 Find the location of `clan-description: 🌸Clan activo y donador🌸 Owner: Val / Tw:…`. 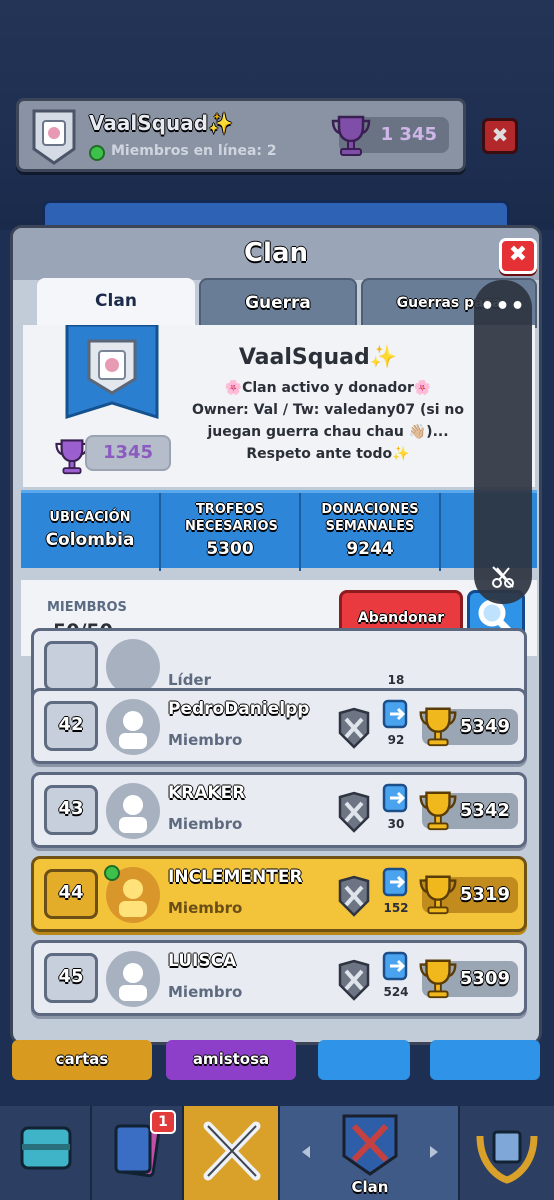

clan-description: 🌸Clan activo y donador🌸 Owner: Val / Tw:… is located at coordinates (328, 421).